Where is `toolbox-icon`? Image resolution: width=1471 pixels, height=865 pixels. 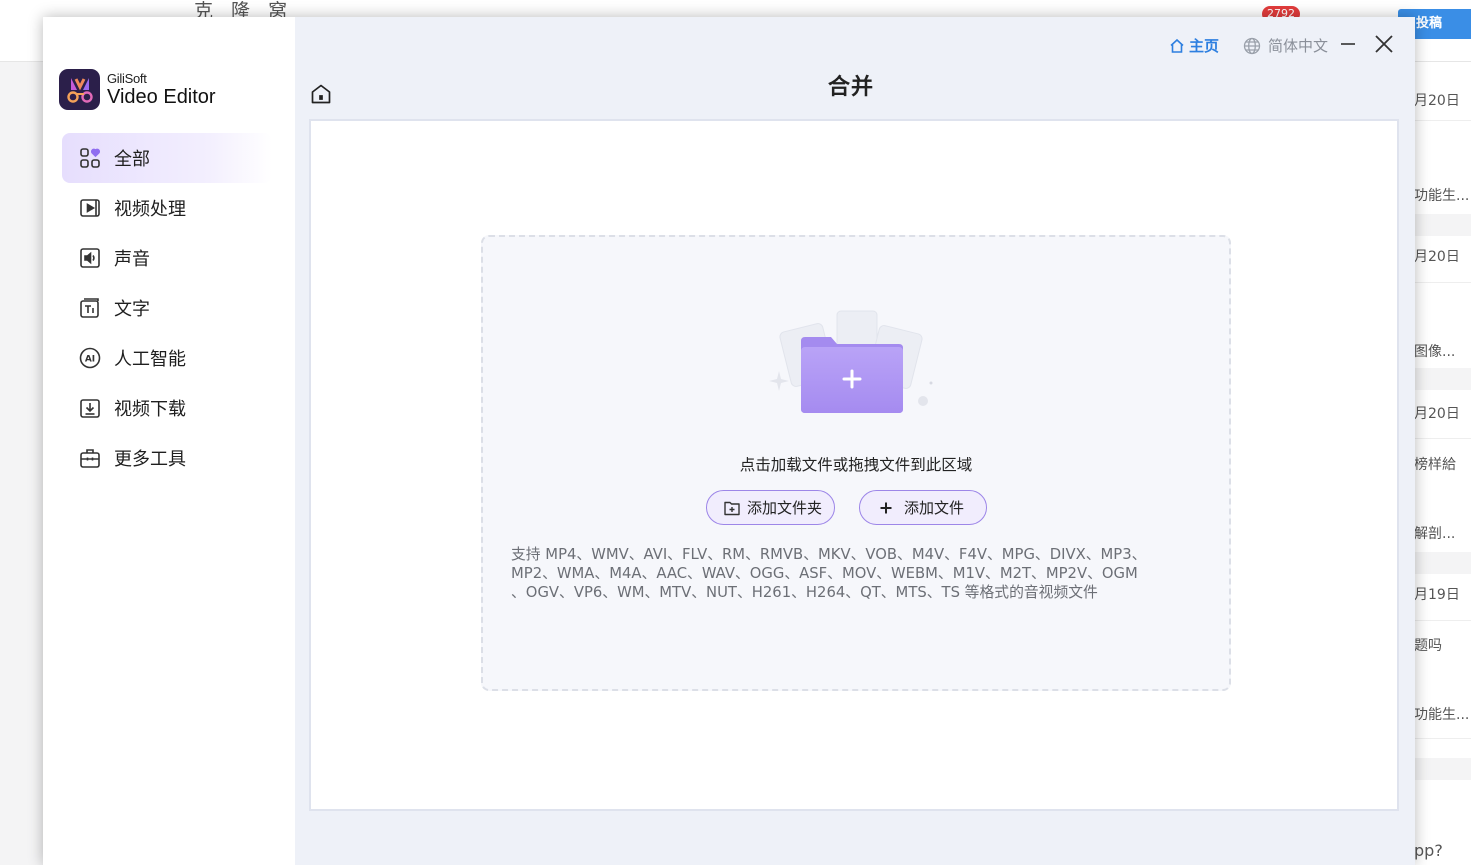 toolbox-icon is located at coordinates (90, 458).